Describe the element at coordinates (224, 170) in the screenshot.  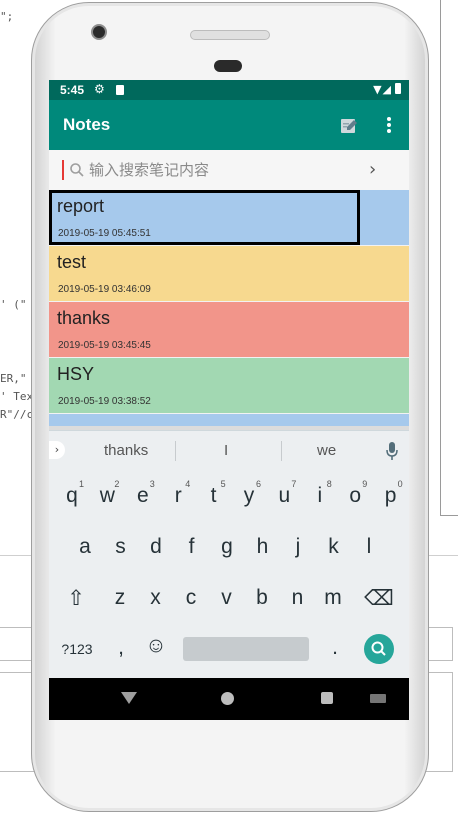
I see `search-input` at that location.